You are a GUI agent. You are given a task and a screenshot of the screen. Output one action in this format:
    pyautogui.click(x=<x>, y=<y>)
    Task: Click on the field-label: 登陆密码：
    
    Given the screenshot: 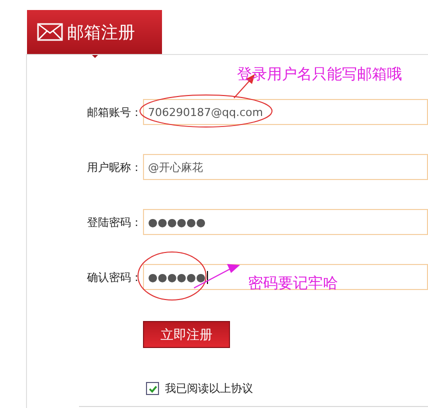 What is the action you would take?
    pyautogui.click(x=114, y=222)
    